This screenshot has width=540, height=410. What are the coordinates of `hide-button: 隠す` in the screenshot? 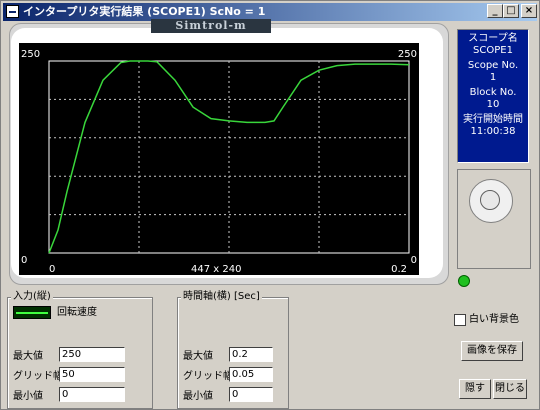 It's located at (475, 389).